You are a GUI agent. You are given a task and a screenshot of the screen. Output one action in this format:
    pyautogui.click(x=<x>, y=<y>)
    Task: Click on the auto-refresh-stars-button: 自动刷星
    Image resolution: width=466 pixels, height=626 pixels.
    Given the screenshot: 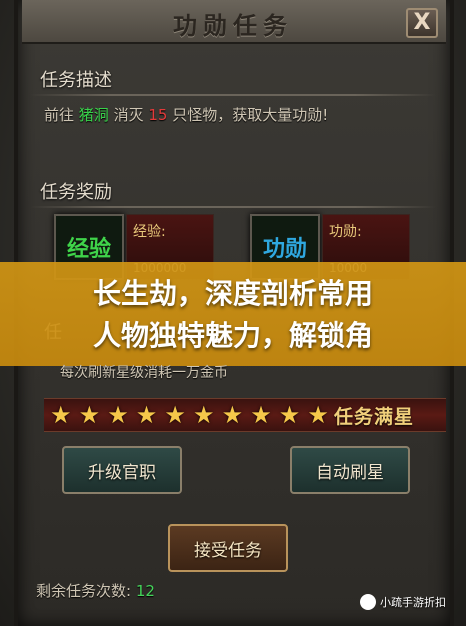 What is the action you would take?
    pyautogui.click(x=350, y=470)
    